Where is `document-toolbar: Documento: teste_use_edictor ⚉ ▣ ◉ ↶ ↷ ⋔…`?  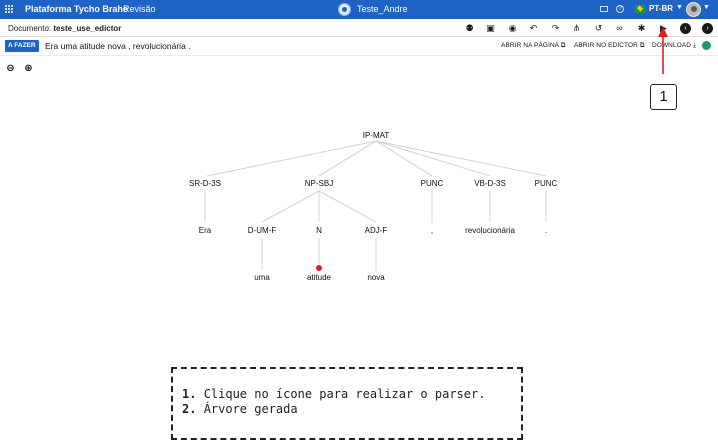
document-toolbar: Documento: teste_use_edictor ⚉ ▣ ◉ ↶ ↷ ⋔… is located at coordinates (359, 28).